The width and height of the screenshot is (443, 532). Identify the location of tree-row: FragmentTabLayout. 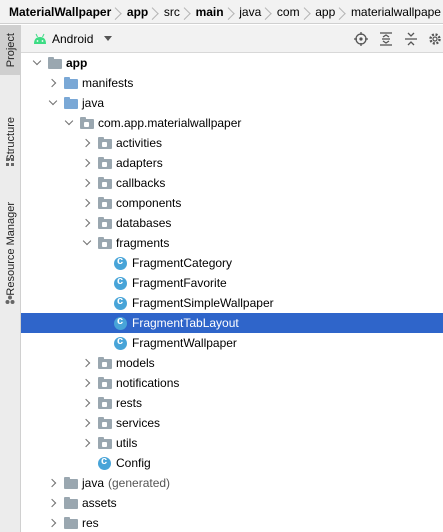
(232, 323).